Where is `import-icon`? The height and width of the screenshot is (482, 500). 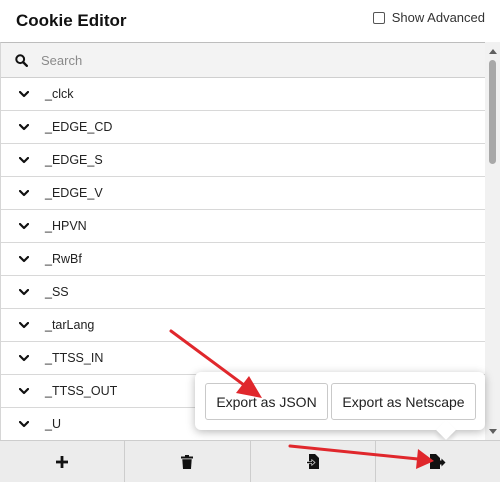 import-icon is located at coordinates (312, 461).